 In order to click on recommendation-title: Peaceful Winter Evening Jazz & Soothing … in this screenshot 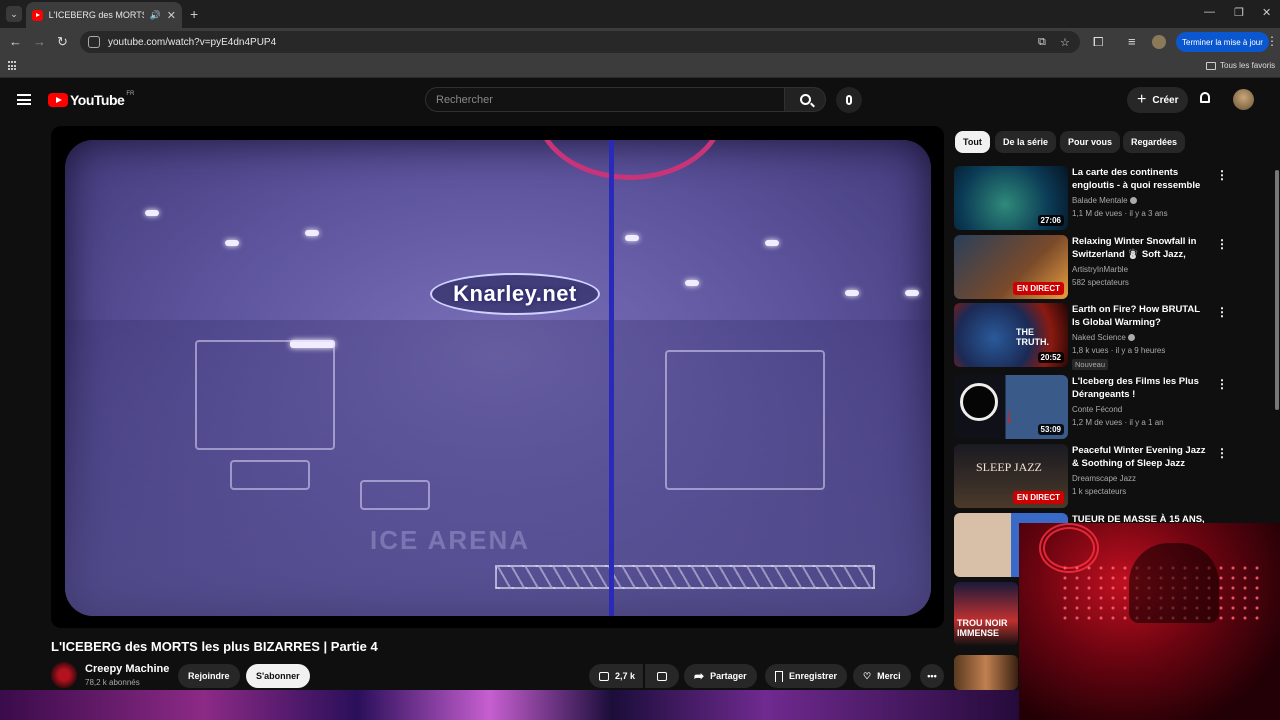, I will do `click(1141, 457)`.